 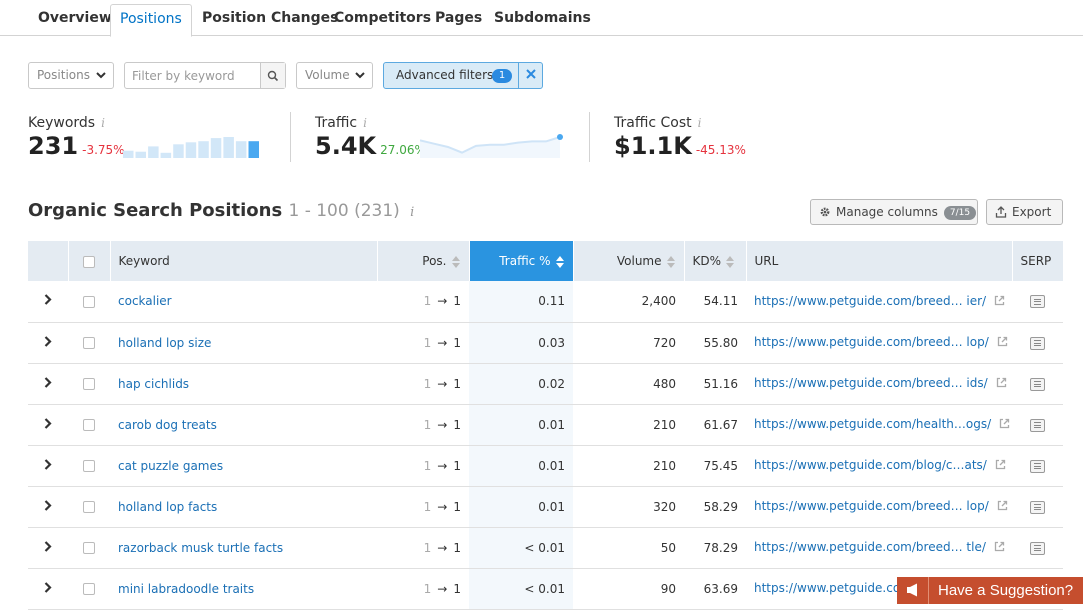 I want to click on clear-filters-button, so click(x=530, y=75).